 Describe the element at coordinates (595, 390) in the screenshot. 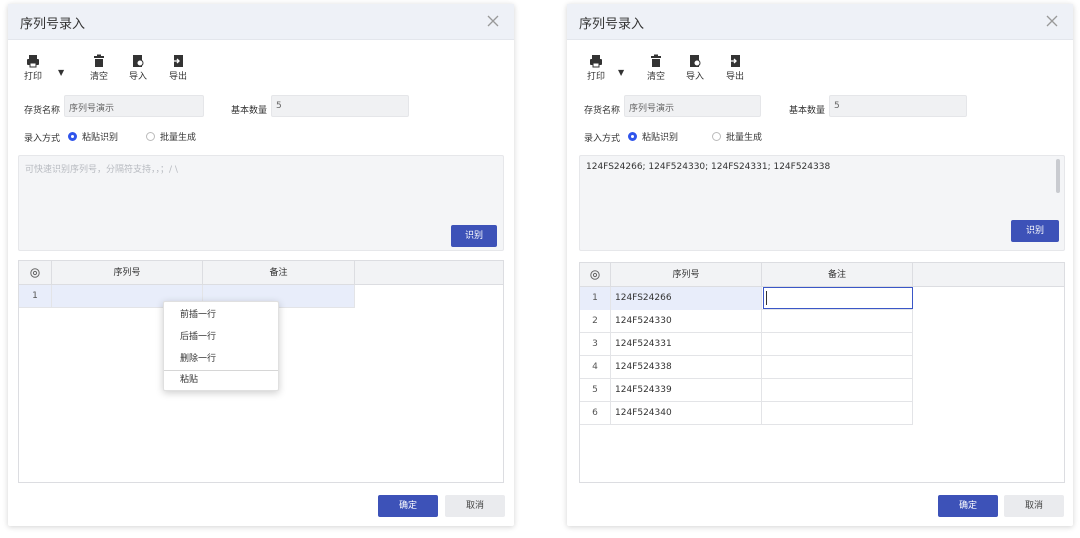

I see `row-number: 5` at that location.